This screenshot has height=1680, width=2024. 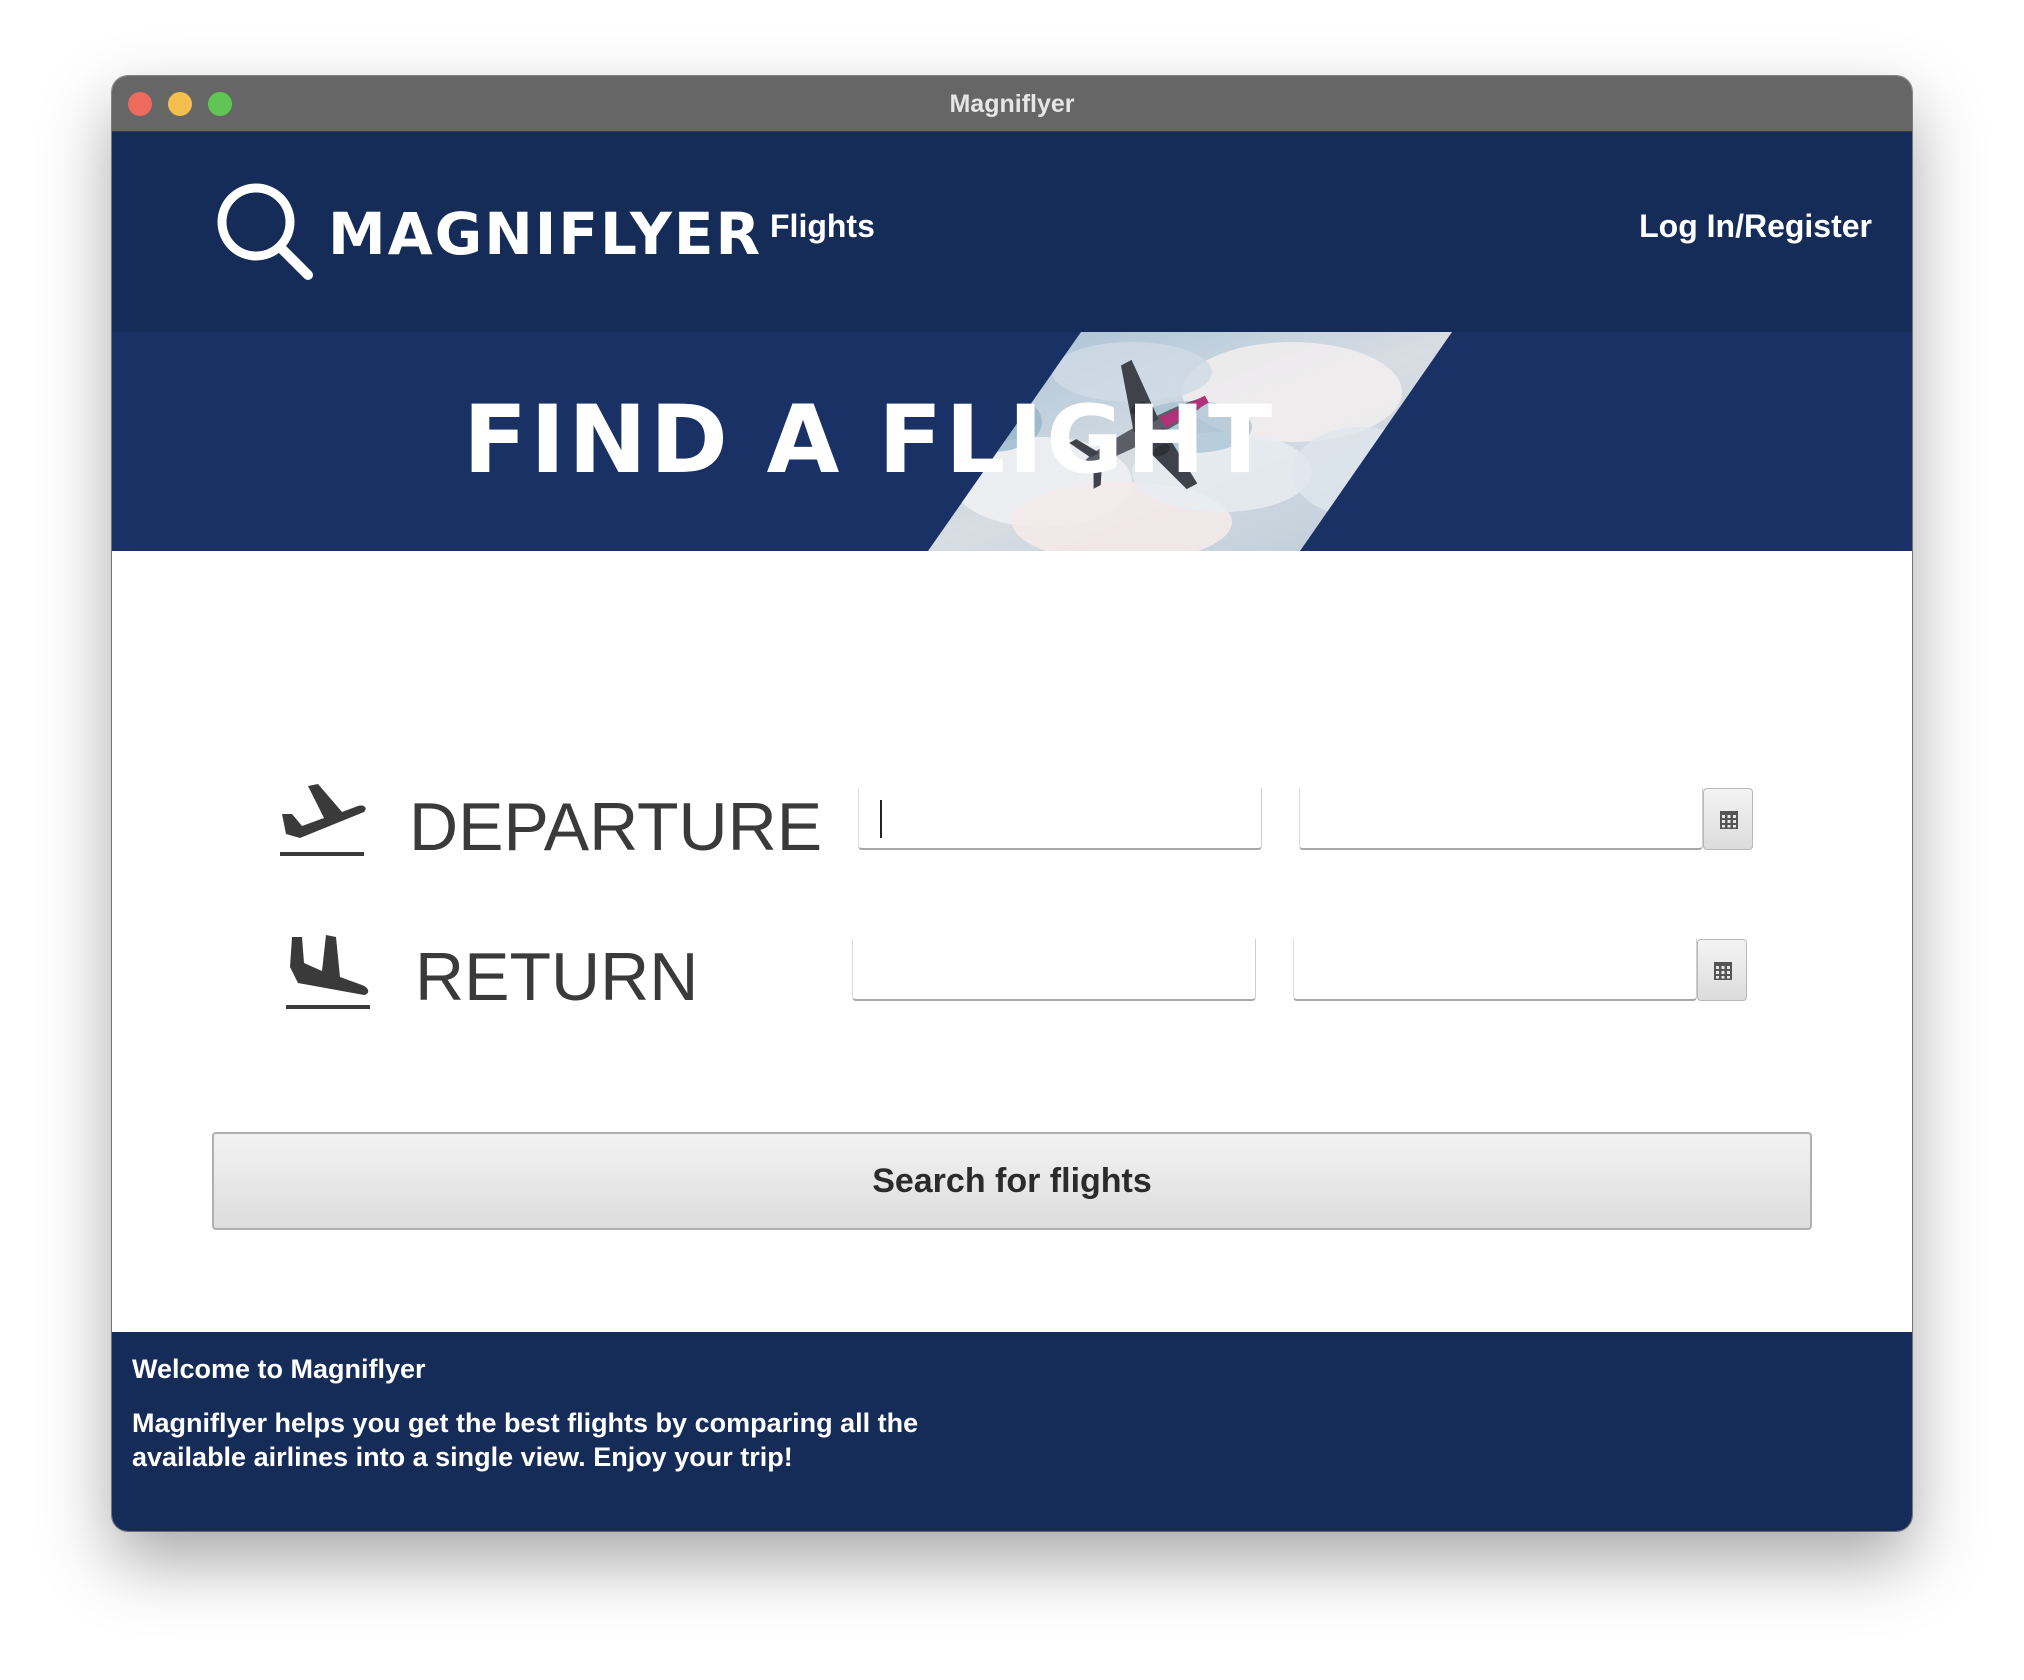 I want to click on departure-row: DEPARTURE, so click(x=1012, y=821).